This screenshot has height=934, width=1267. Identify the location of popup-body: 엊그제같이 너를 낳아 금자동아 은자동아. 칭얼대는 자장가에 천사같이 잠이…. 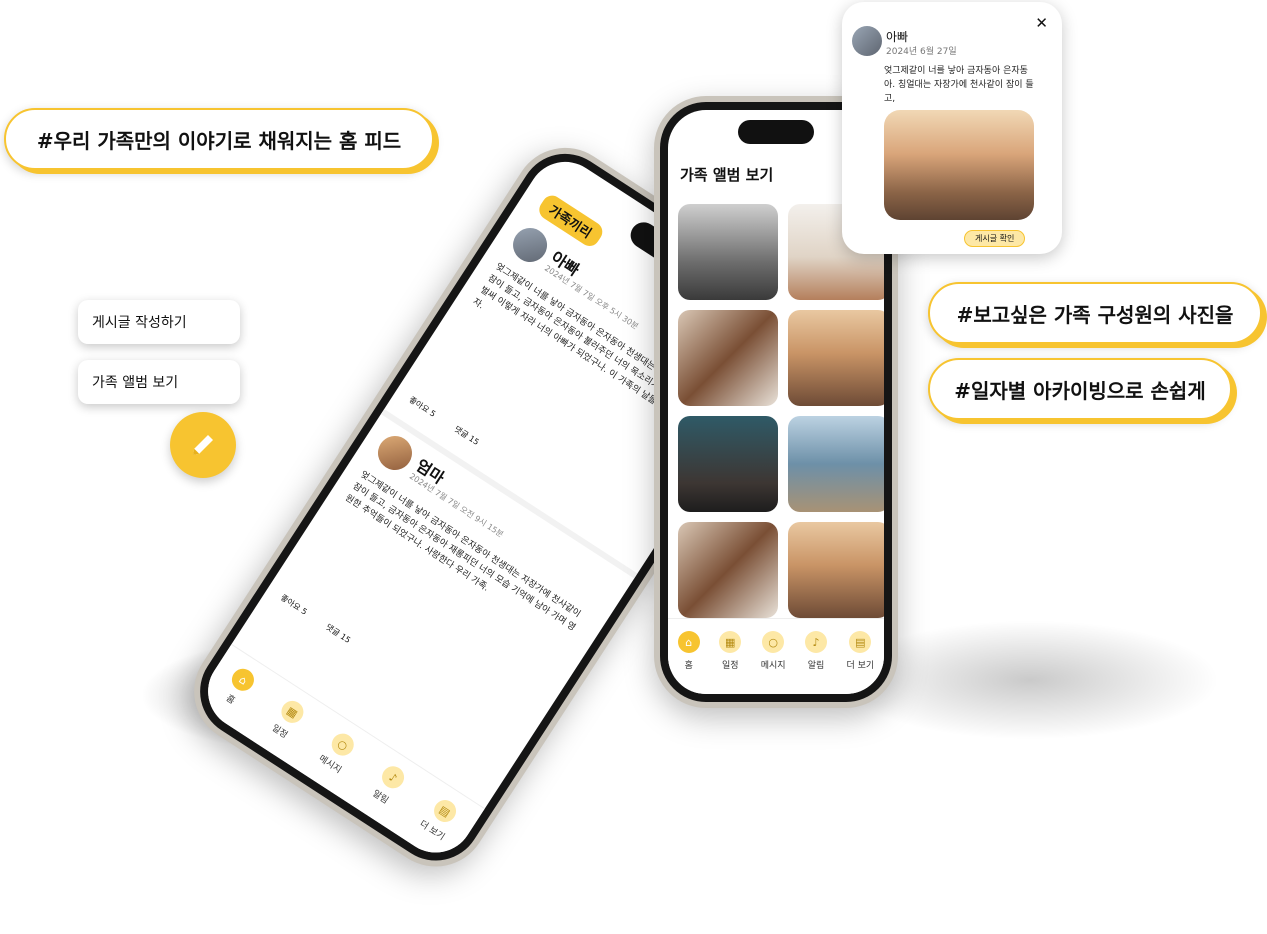
(959, 85).